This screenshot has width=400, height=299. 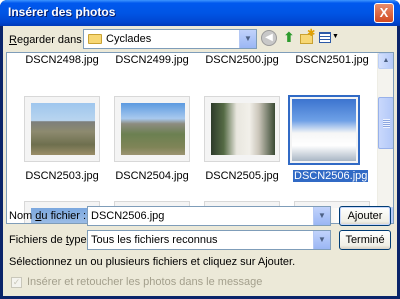 What do you see at coordinates (152, 176) in the screenshot?
I see `file-label: DSCN2504.jpg` at bounding box center [152, 176].